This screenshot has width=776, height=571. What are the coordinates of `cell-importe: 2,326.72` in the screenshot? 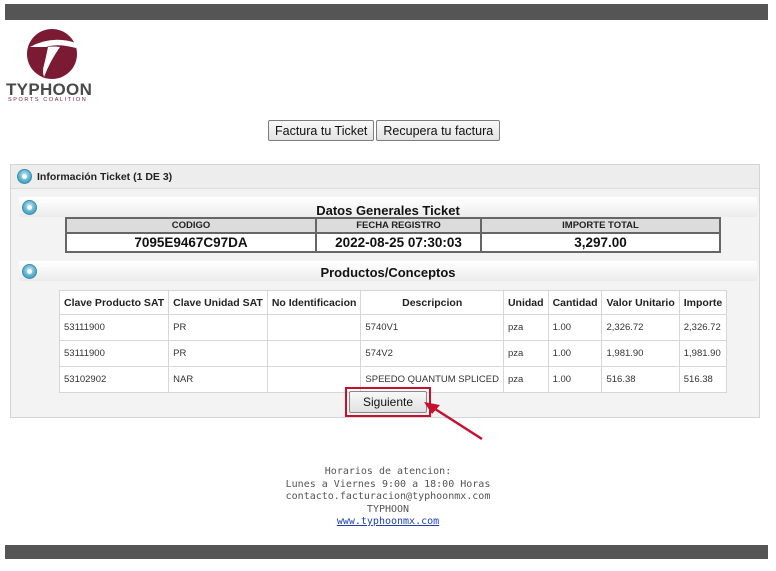 It's located at (703, 327).